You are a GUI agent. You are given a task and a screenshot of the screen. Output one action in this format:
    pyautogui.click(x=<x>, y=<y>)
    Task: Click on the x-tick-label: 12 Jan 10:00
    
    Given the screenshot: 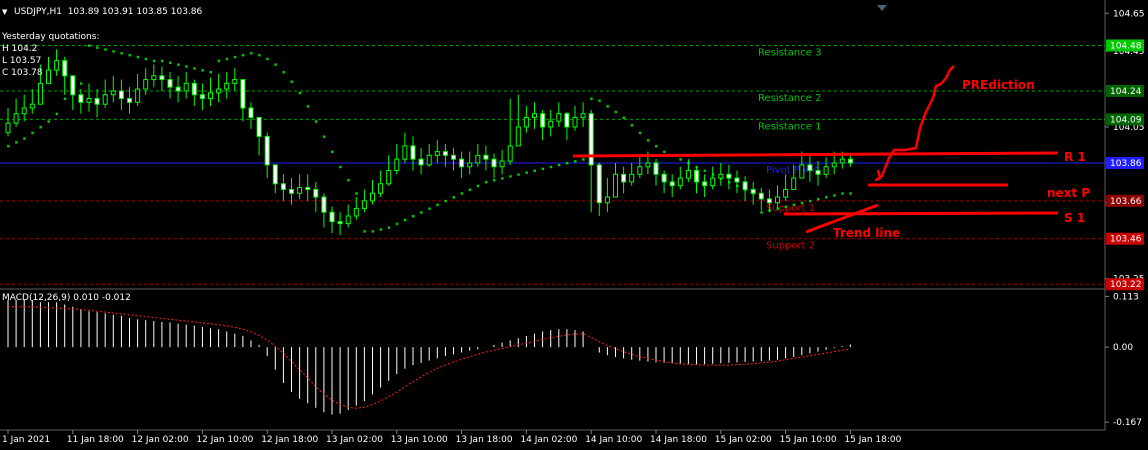 What is the action you would take?
    pyautogui.click(x=224, y=440)
    